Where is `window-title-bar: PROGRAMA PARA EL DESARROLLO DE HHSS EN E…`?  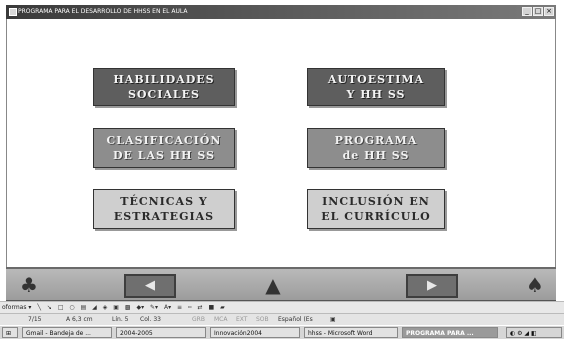
window-title-bar: PROGRAMA PARA EL DESARROLLO DE HHSS EN E… is located at coordinates (281, 12).